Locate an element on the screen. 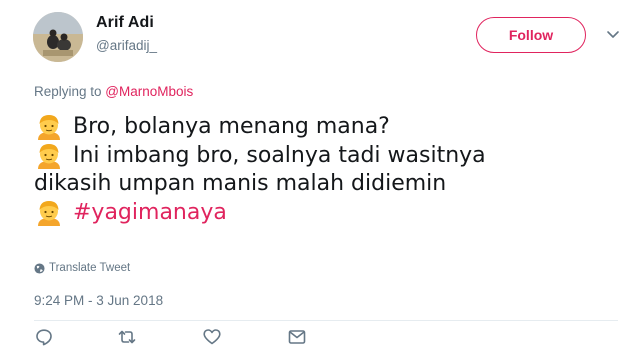  tweet-line: Bro, bolanya menang mana? is located at coordinates (324, 127).